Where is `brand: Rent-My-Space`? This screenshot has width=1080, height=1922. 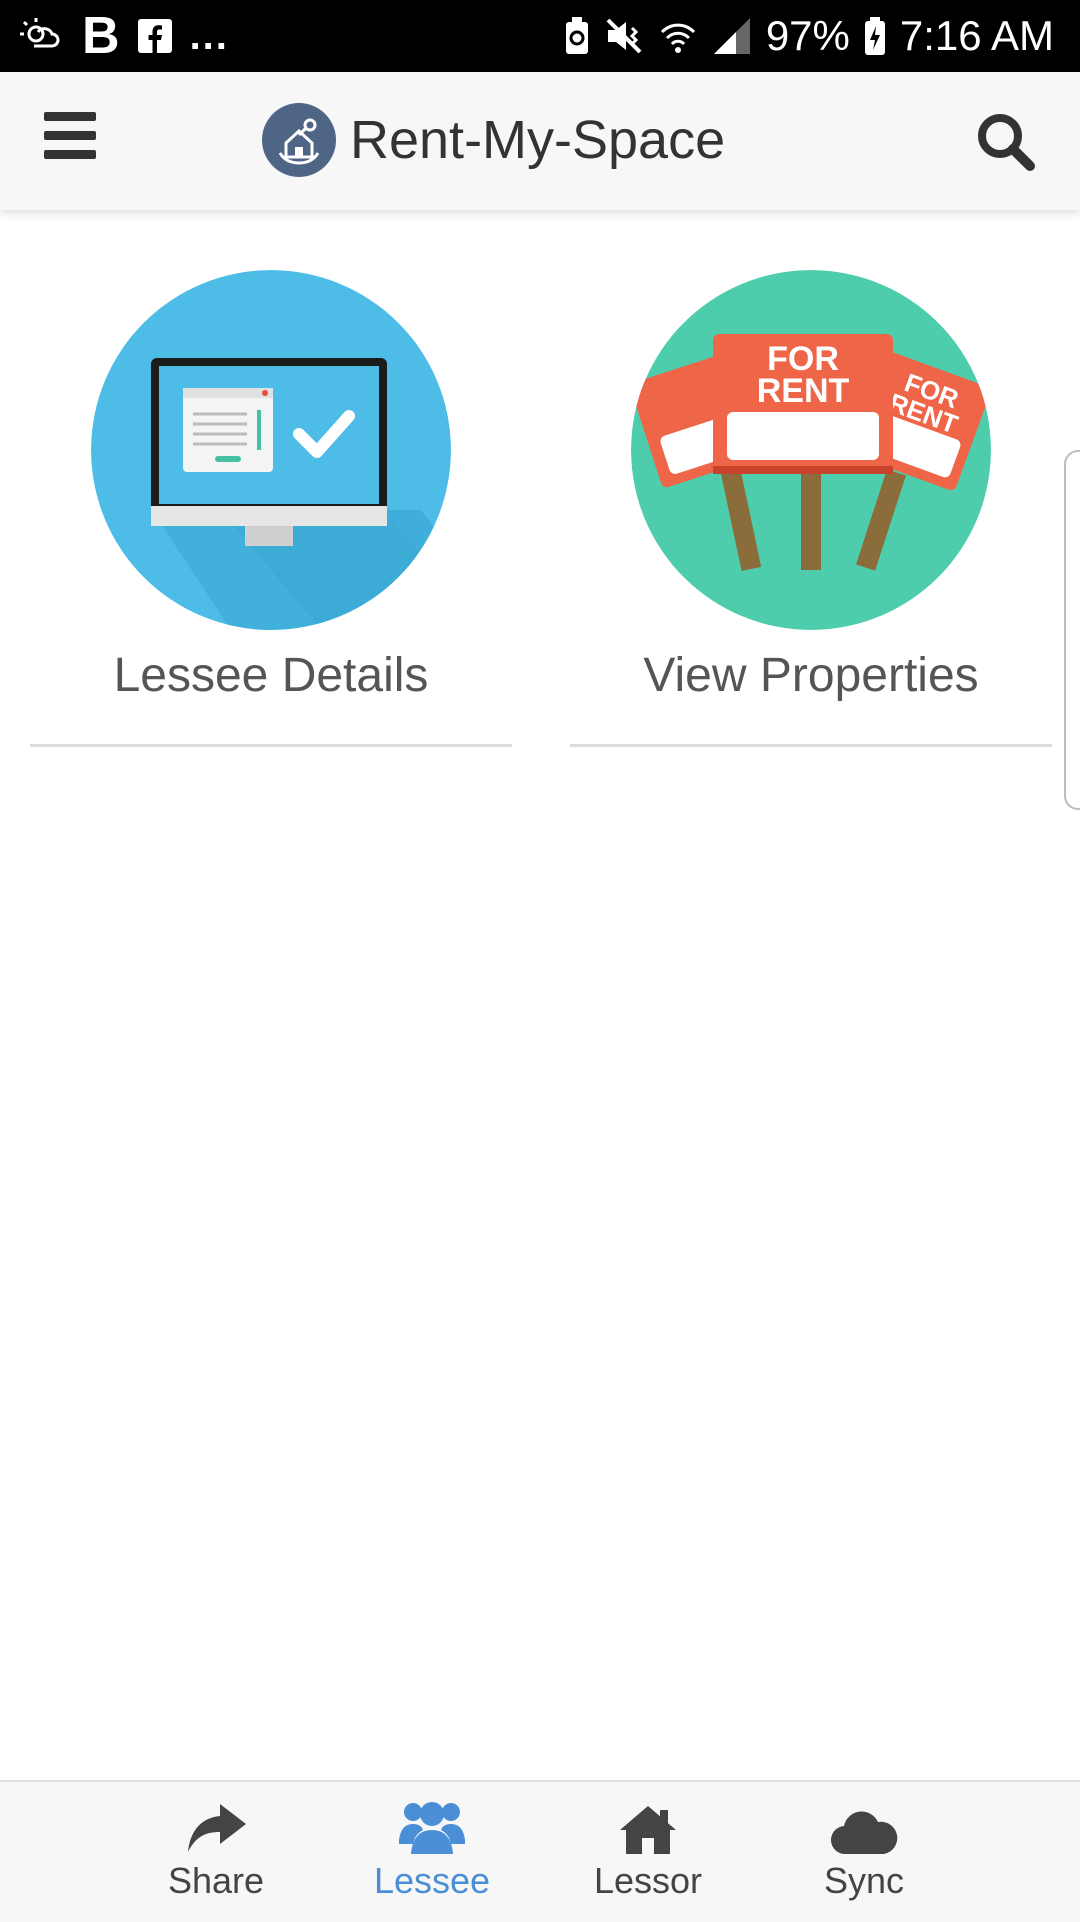
brand: Rent-My-Space is located at coordinates (493, 140).